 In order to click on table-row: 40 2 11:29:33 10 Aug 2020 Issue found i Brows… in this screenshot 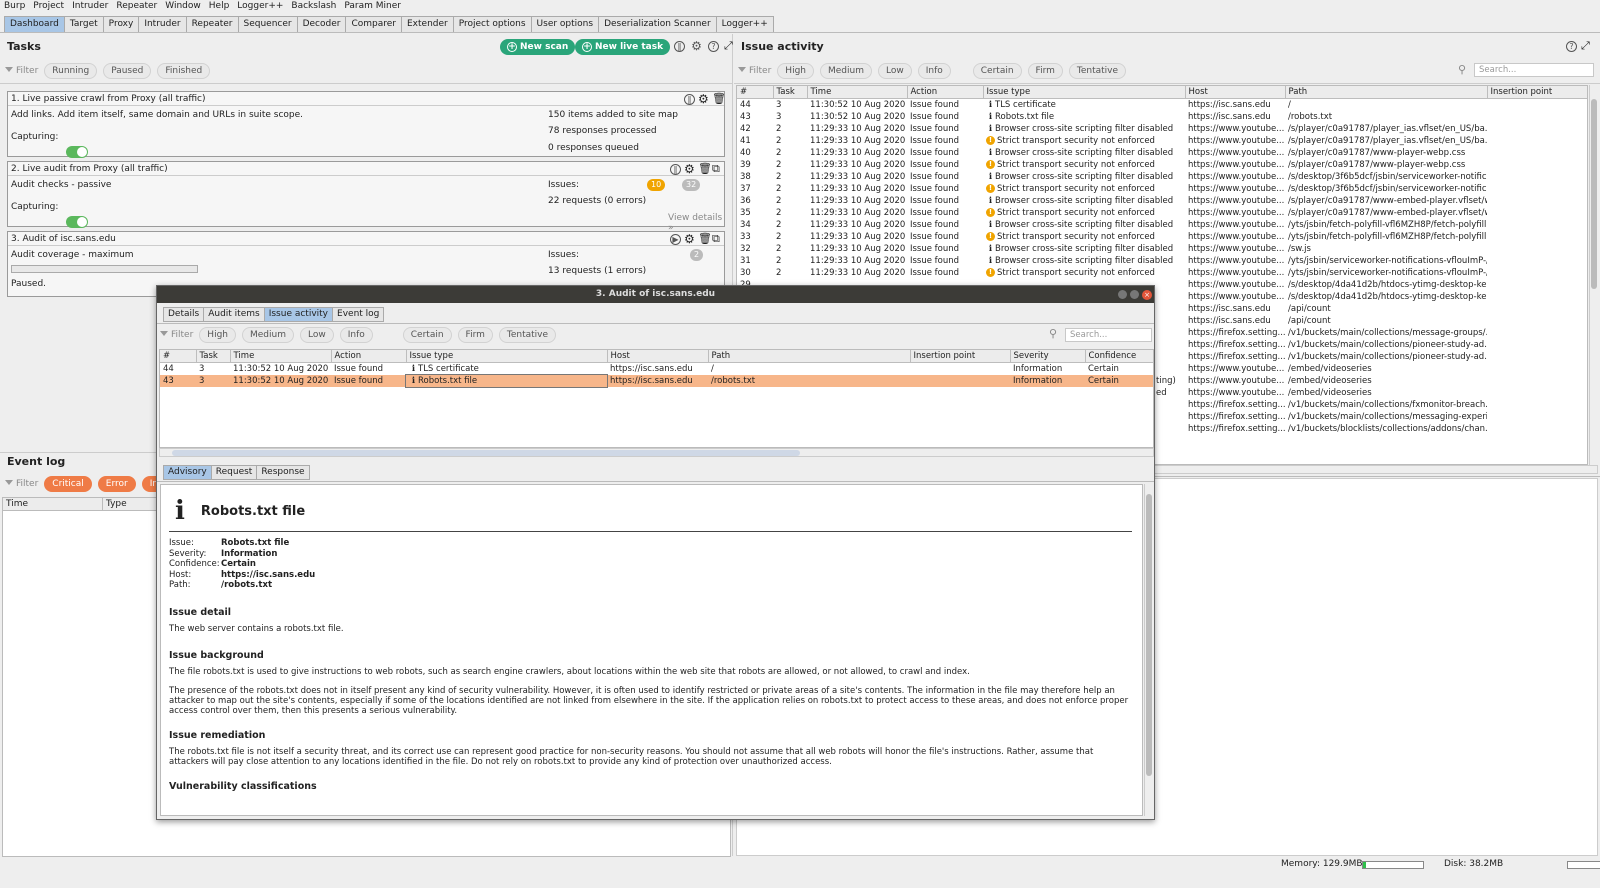, I will do `click(1162, 153)`.